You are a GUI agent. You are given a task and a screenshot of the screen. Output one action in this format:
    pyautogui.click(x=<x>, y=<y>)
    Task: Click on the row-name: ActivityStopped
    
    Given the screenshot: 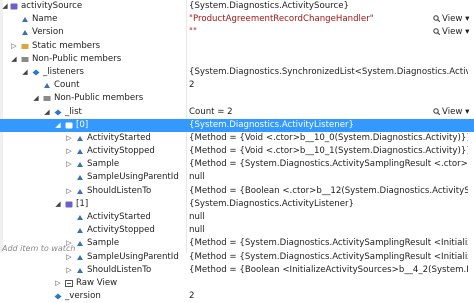 What is the action you would take?
    pyautogui.click(x=121, y=230)
    